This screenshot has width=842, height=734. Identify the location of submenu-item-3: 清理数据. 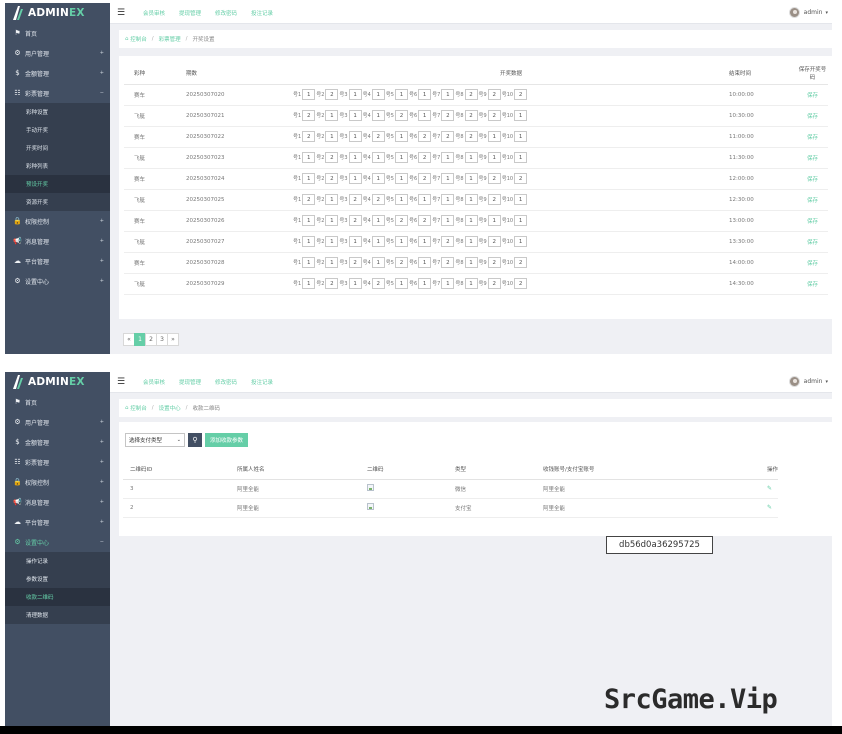
(57, 615).